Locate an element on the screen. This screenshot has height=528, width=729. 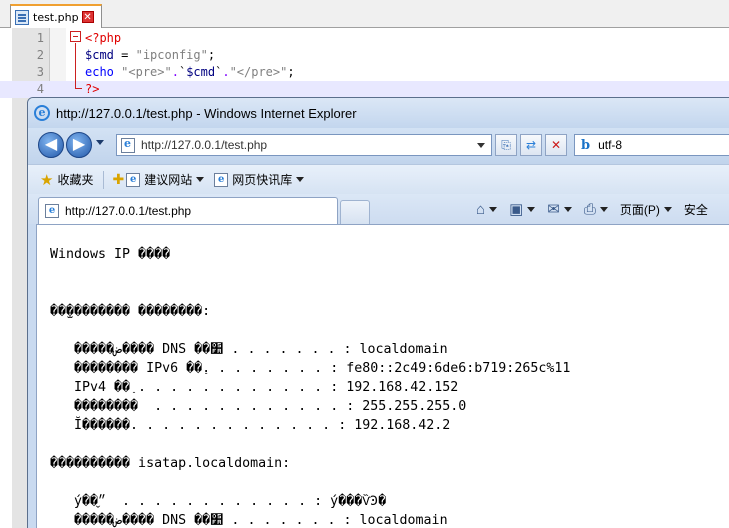
code-token: echo is located at coordinates (99, 72).